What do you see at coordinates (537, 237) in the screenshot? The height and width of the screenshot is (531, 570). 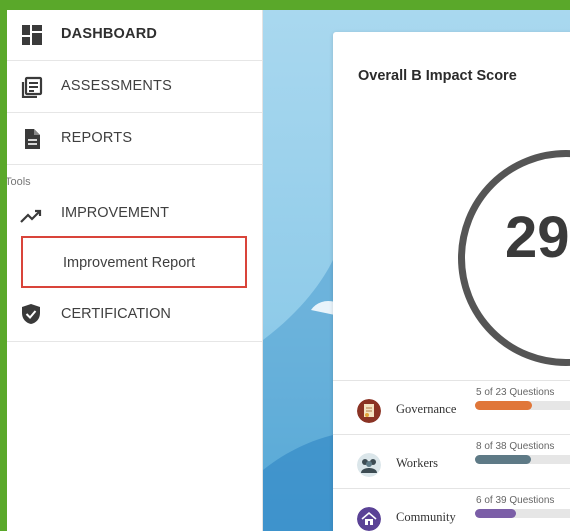 I see `score-value: 29` at bounding box center [537, 237].